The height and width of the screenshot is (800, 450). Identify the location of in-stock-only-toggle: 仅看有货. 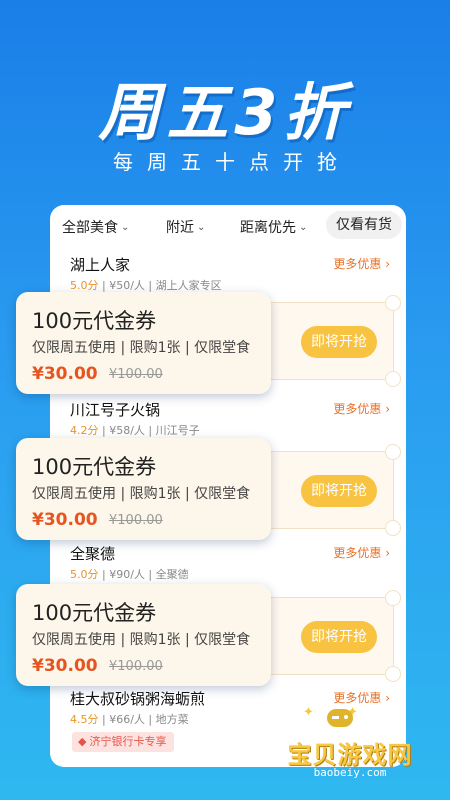
(364, 225).